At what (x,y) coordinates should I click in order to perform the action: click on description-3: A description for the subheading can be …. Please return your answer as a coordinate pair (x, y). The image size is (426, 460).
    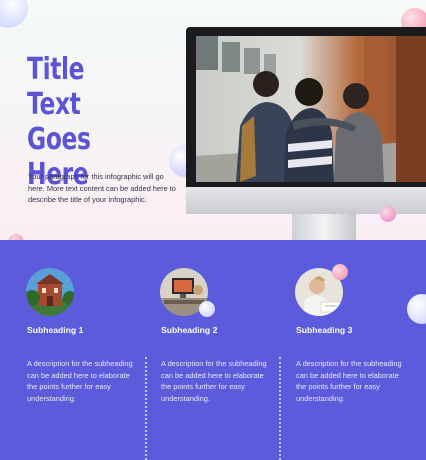
    Looking at the image, I should click on (349, 381).